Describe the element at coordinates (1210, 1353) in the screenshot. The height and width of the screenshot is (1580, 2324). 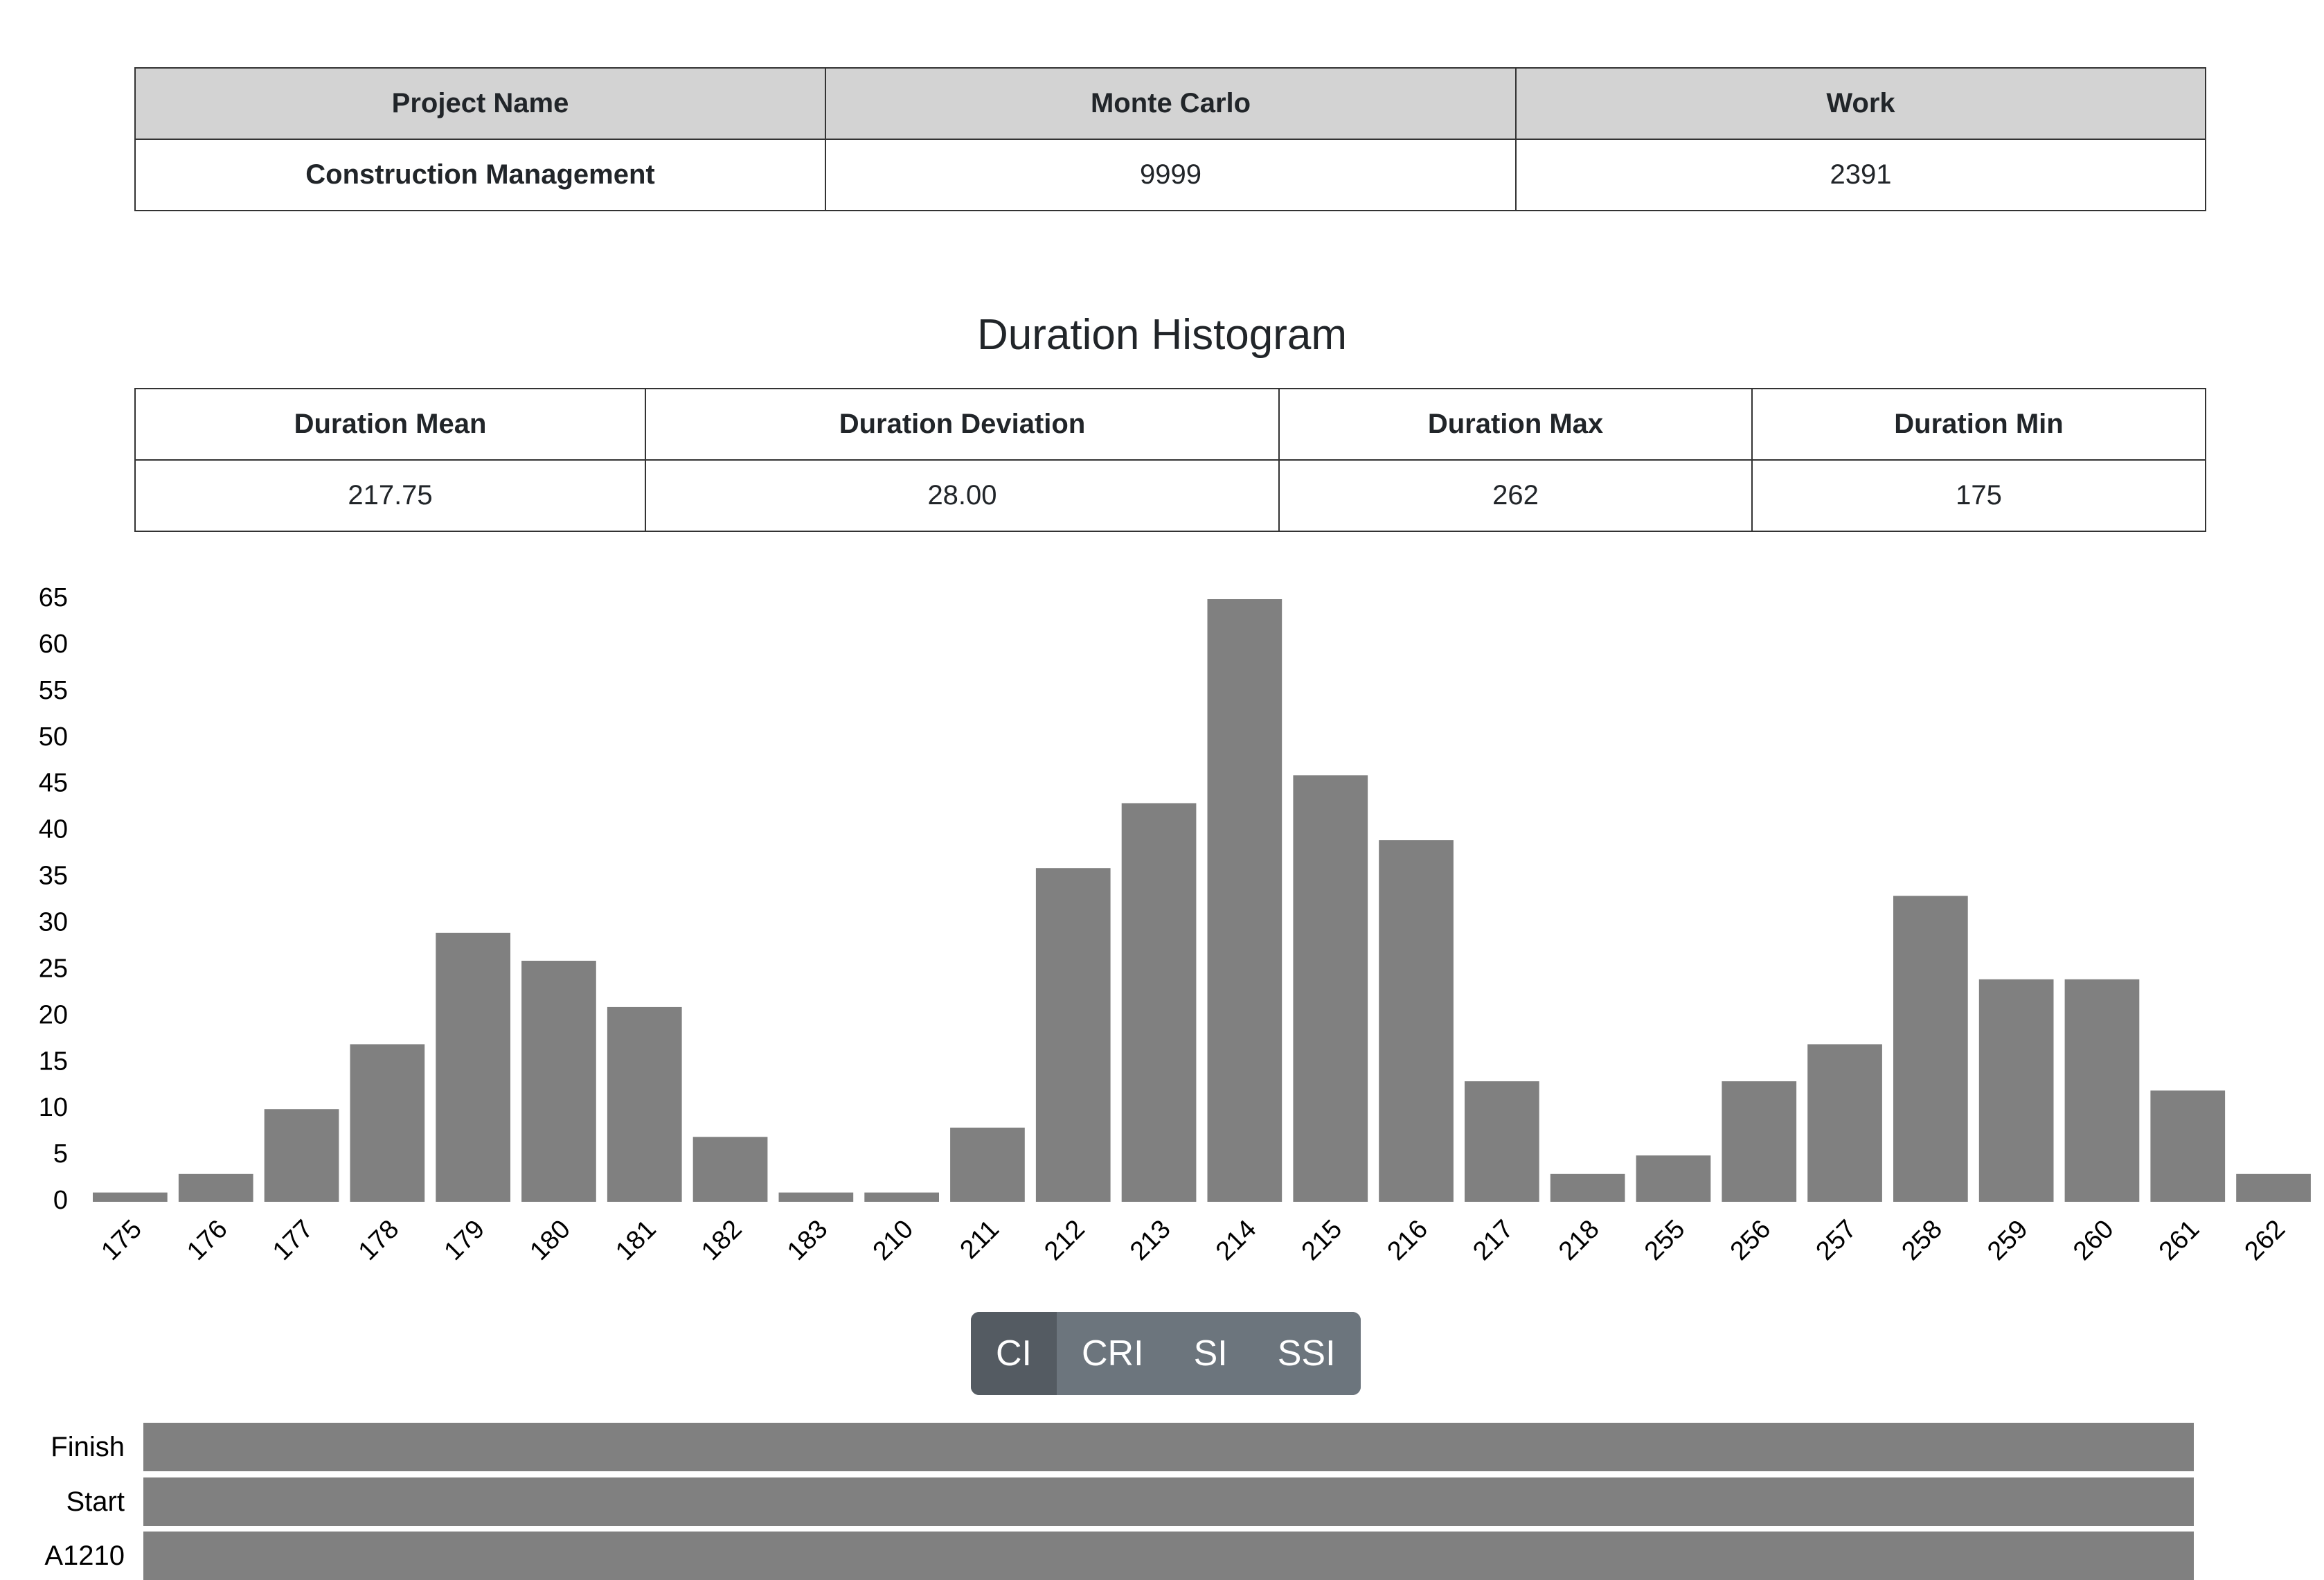
I see `si-button: SI` at that location.